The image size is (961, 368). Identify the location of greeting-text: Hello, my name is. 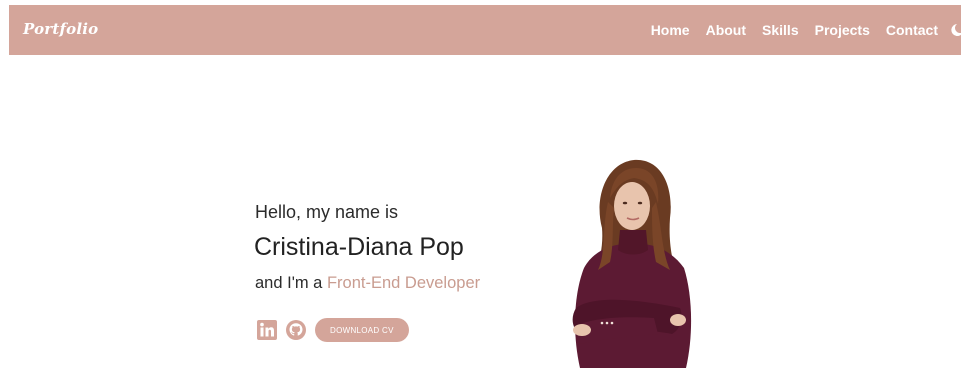
(327, 212).